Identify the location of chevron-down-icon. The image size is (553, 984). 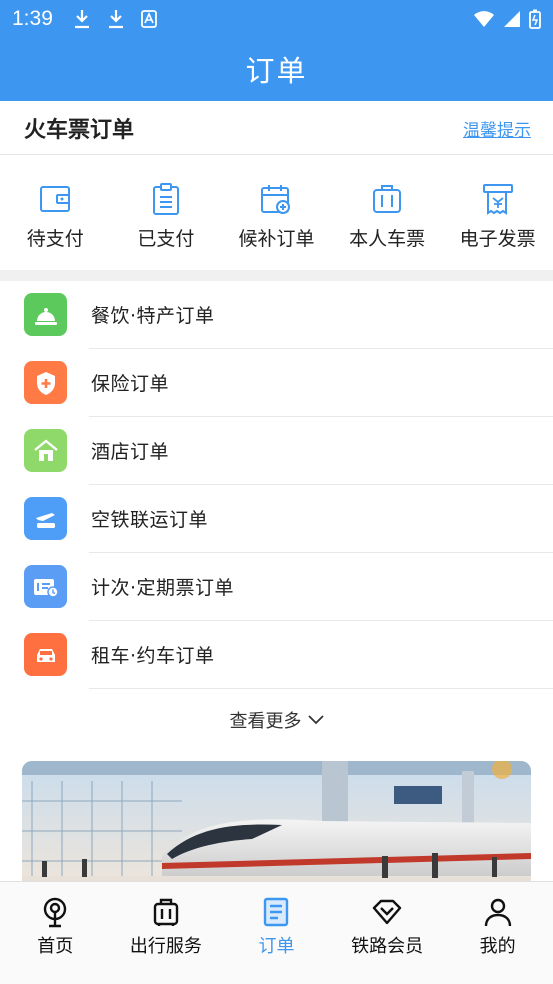
(315, 720).